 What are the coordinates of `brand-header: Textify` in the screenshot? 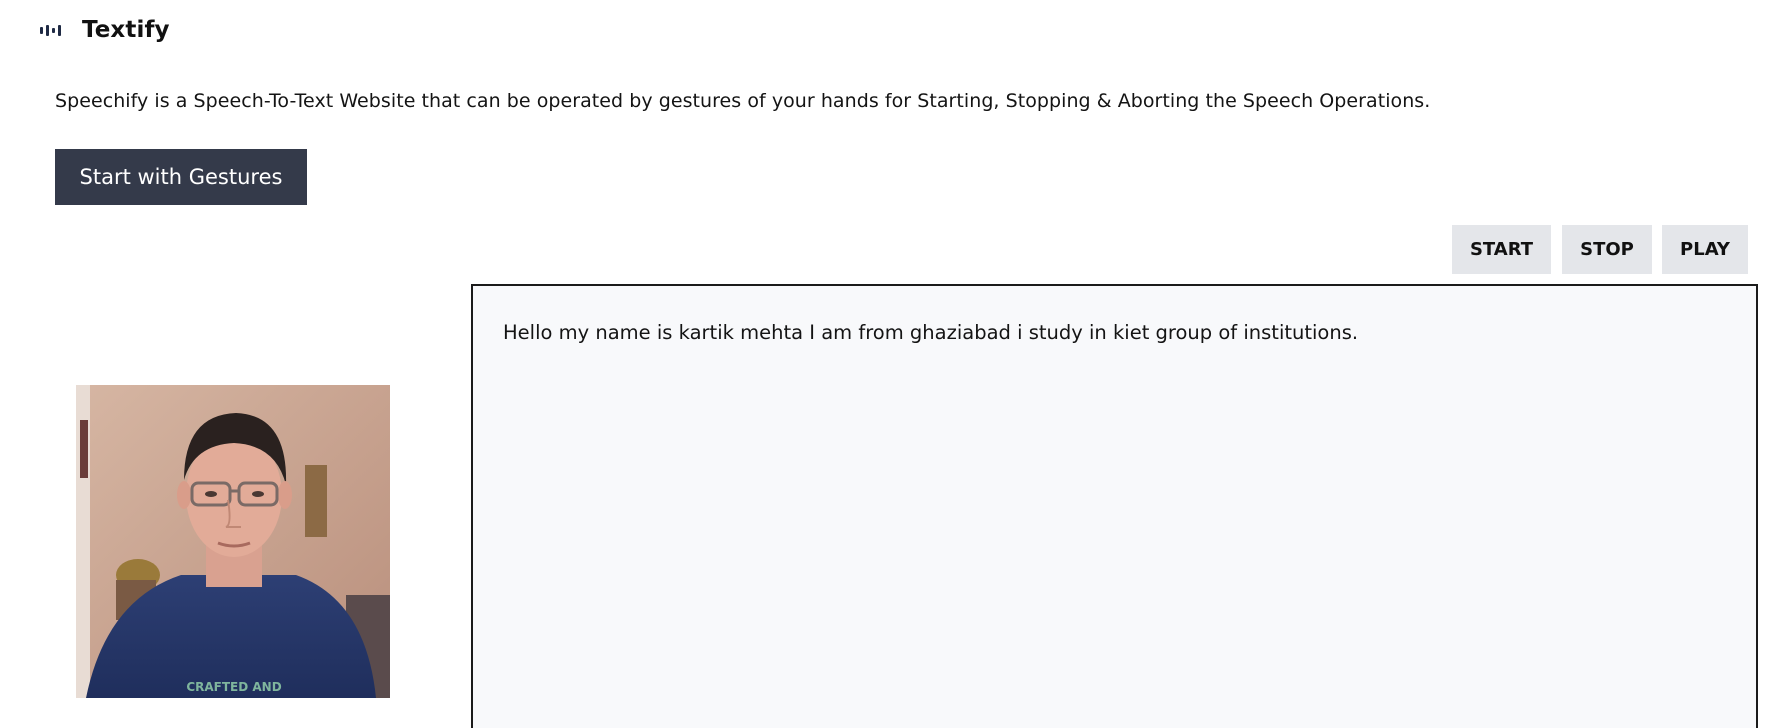 It's located at (105, 30).